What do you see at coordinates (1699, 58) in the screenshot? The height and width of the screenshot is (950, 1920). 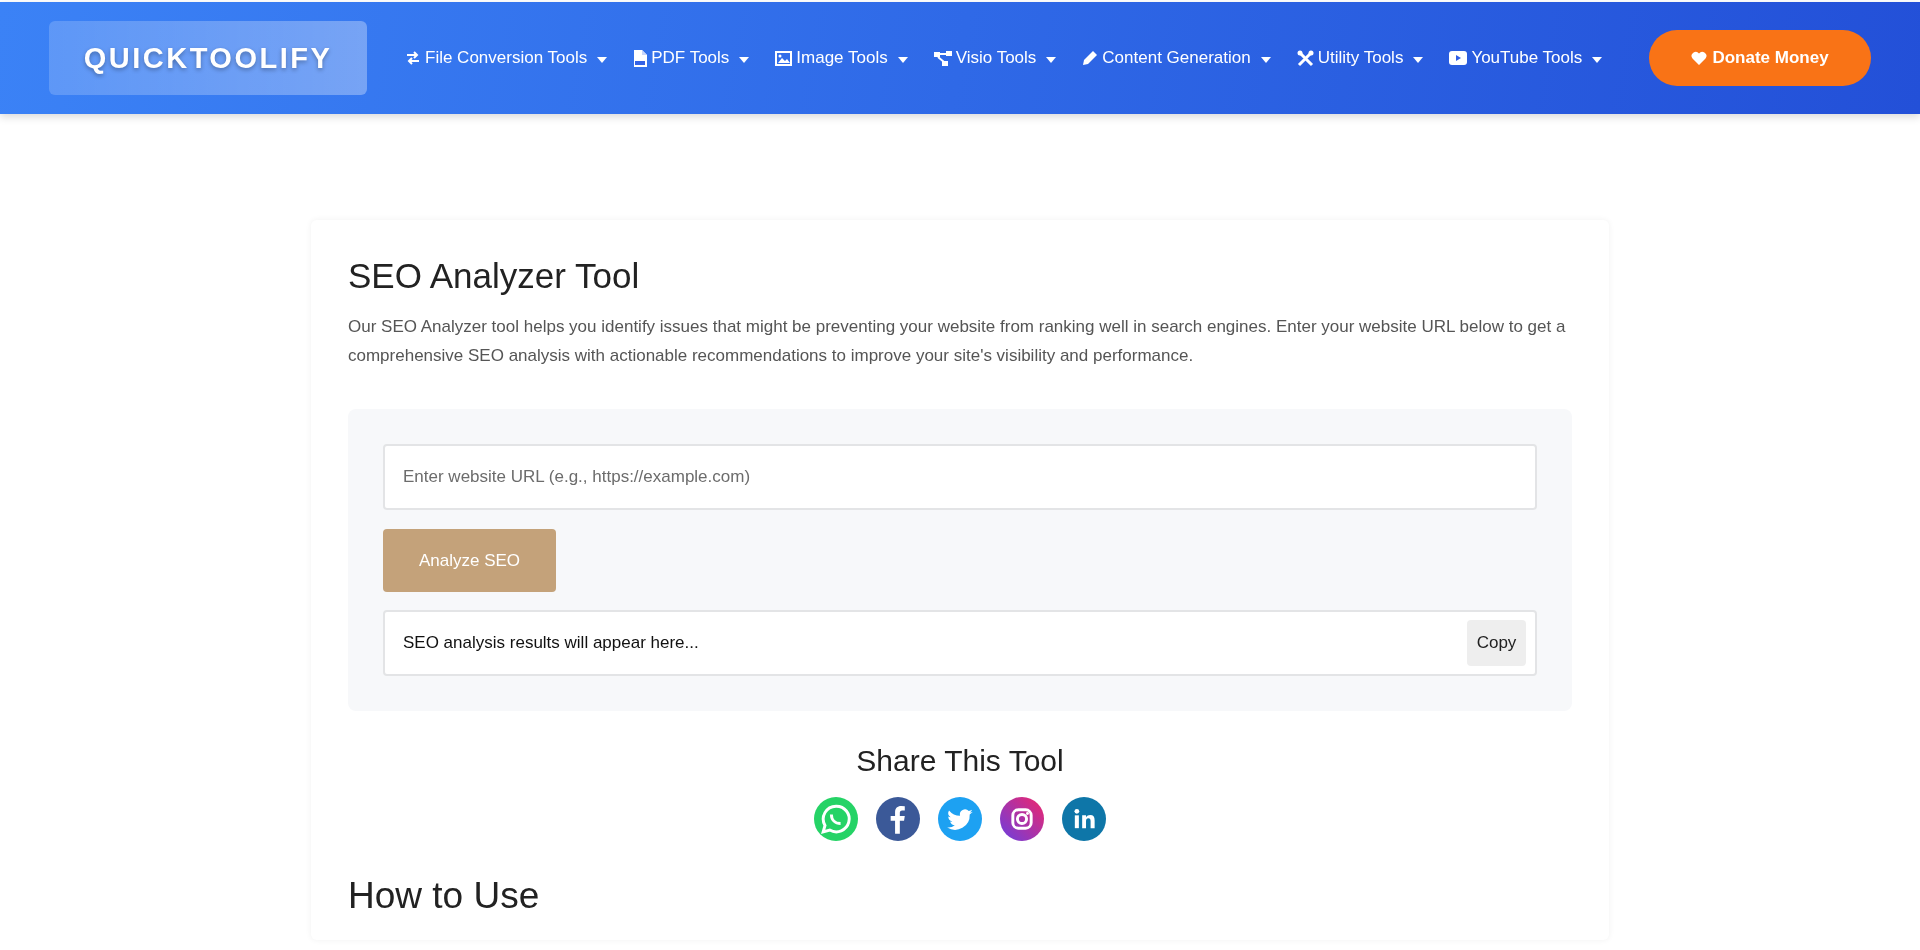 I see `heart-icon` at bounding box center [1699, 58].